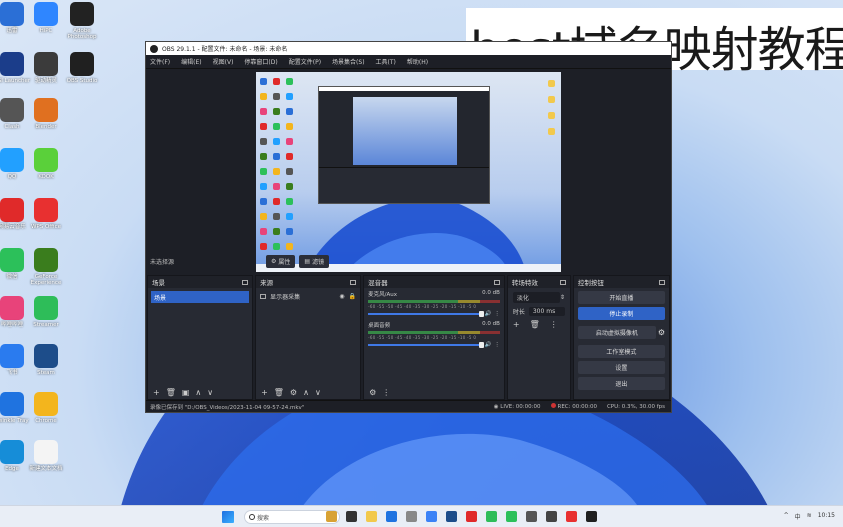 Image resolution: width=843 pixels, height=527 pixels. I want to click on studio-mode-button: 工作室模式, so click(621, 351).